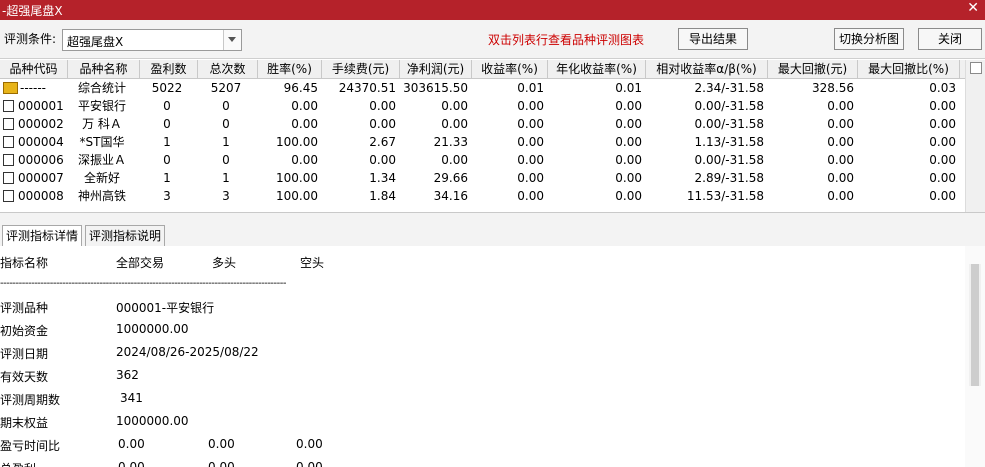 The width and height of the screenshot is (985, 467). What do you see at coordinates (228, 69) in the screenshot?
I see `col-header: 总次数` at bounding box center [228, 69].